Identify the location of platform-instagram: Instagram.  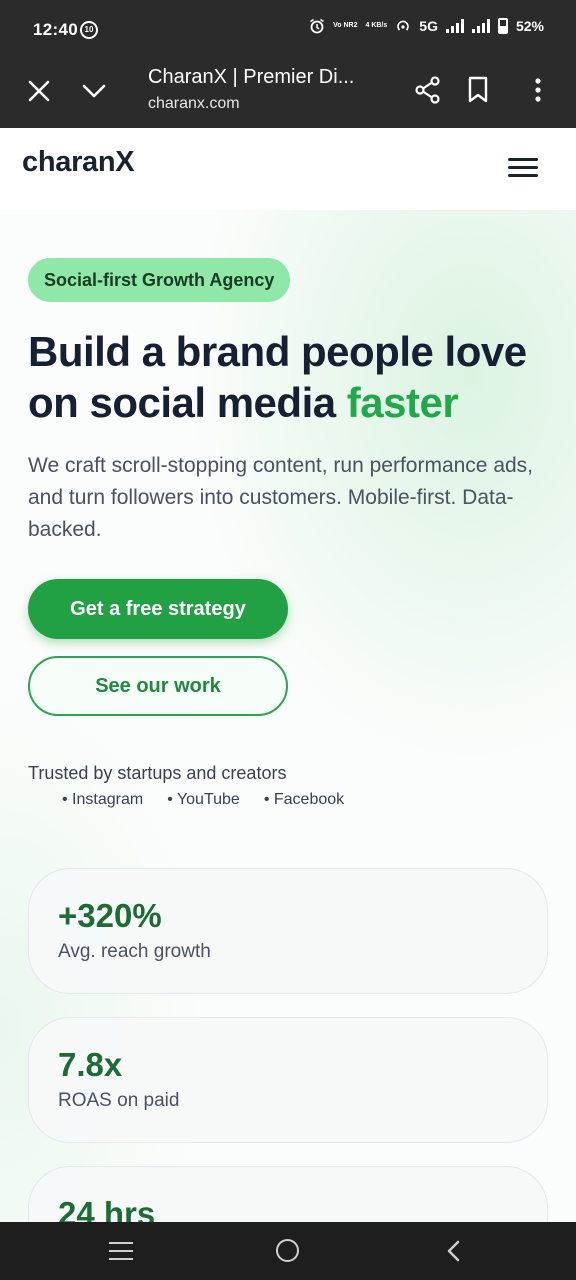
(102, 800).